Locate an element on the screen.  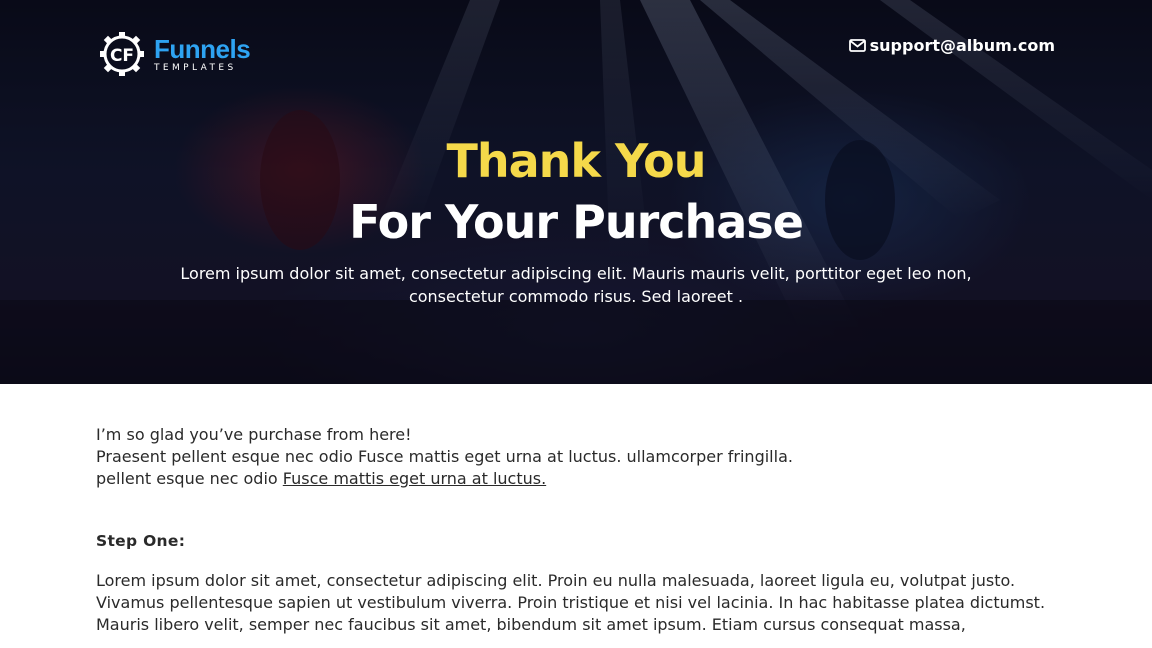
envelope-icon is located at coordinates (857, 45).